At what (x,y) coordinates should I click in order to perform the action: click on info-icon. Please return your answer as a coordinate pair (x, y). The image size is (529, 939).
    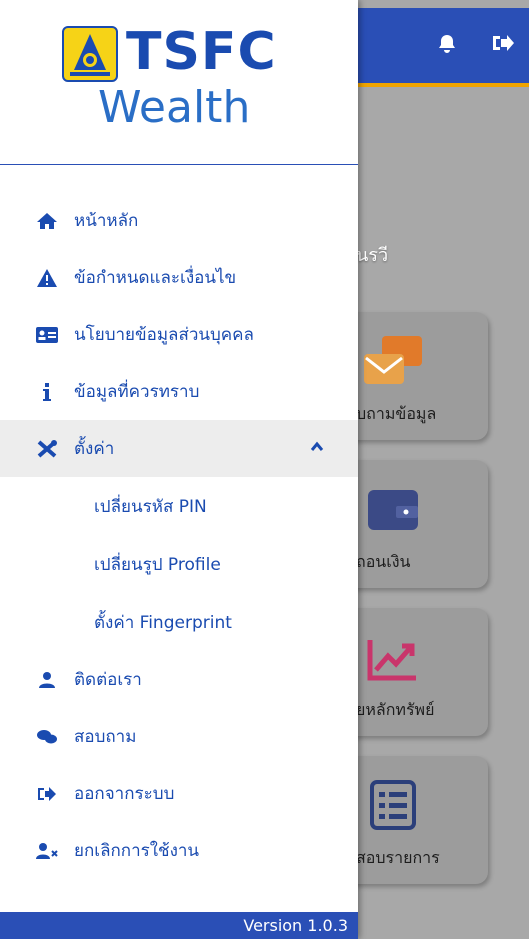
    Looking at the image, I should click on (47, 392).